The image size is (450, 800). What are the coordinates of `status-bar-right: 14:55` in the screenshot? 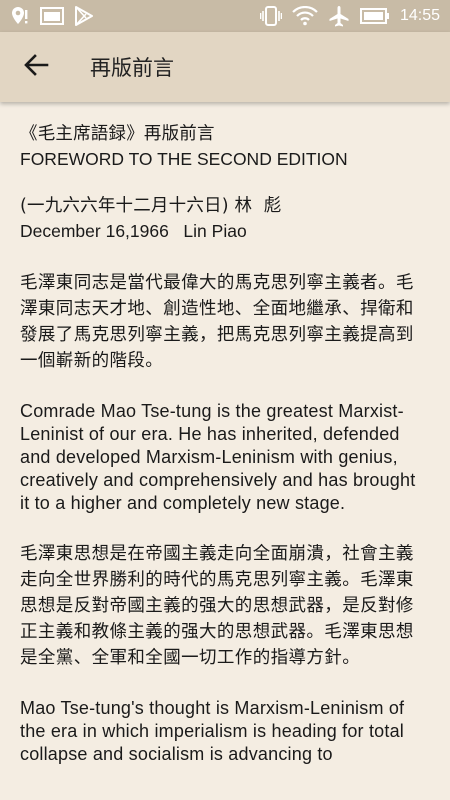 It's located at (349, 16).